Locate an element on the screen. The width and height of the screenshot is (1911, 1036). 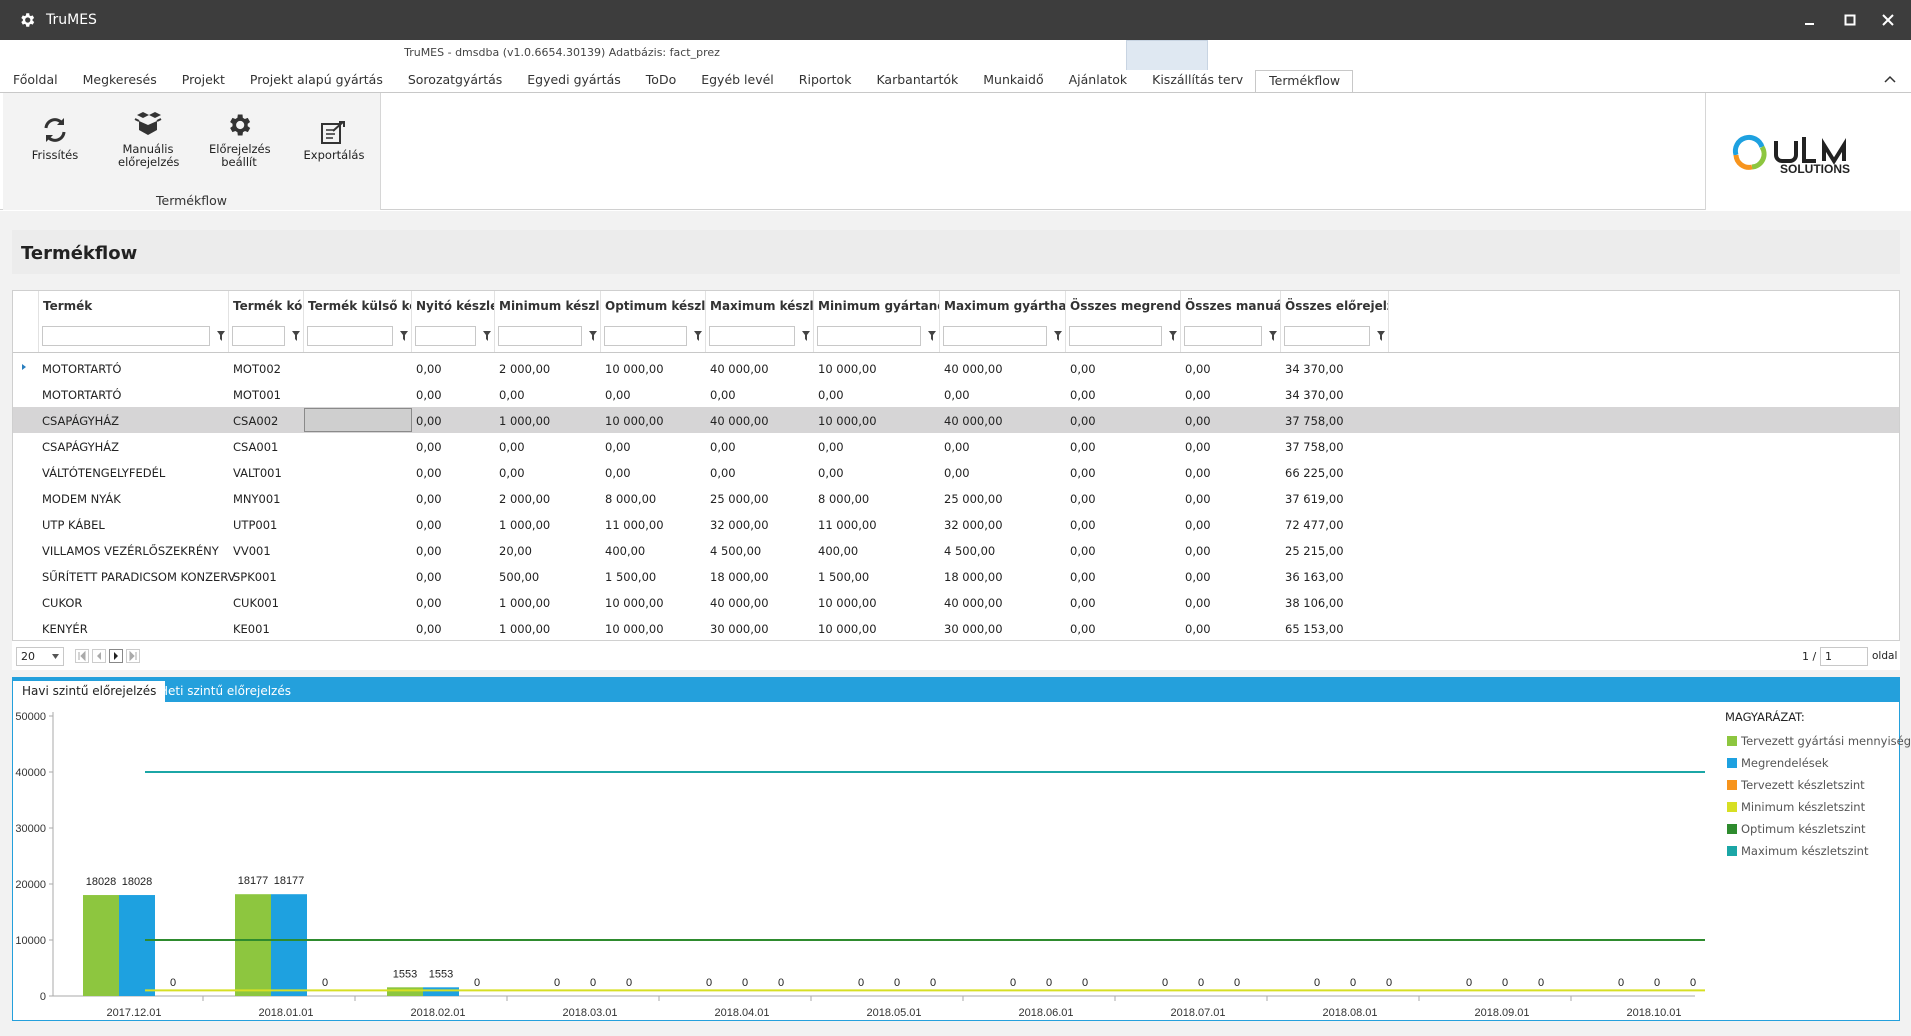
cell-termek: CSAPÁGYHÁZ is located at coordinates (80, 421).